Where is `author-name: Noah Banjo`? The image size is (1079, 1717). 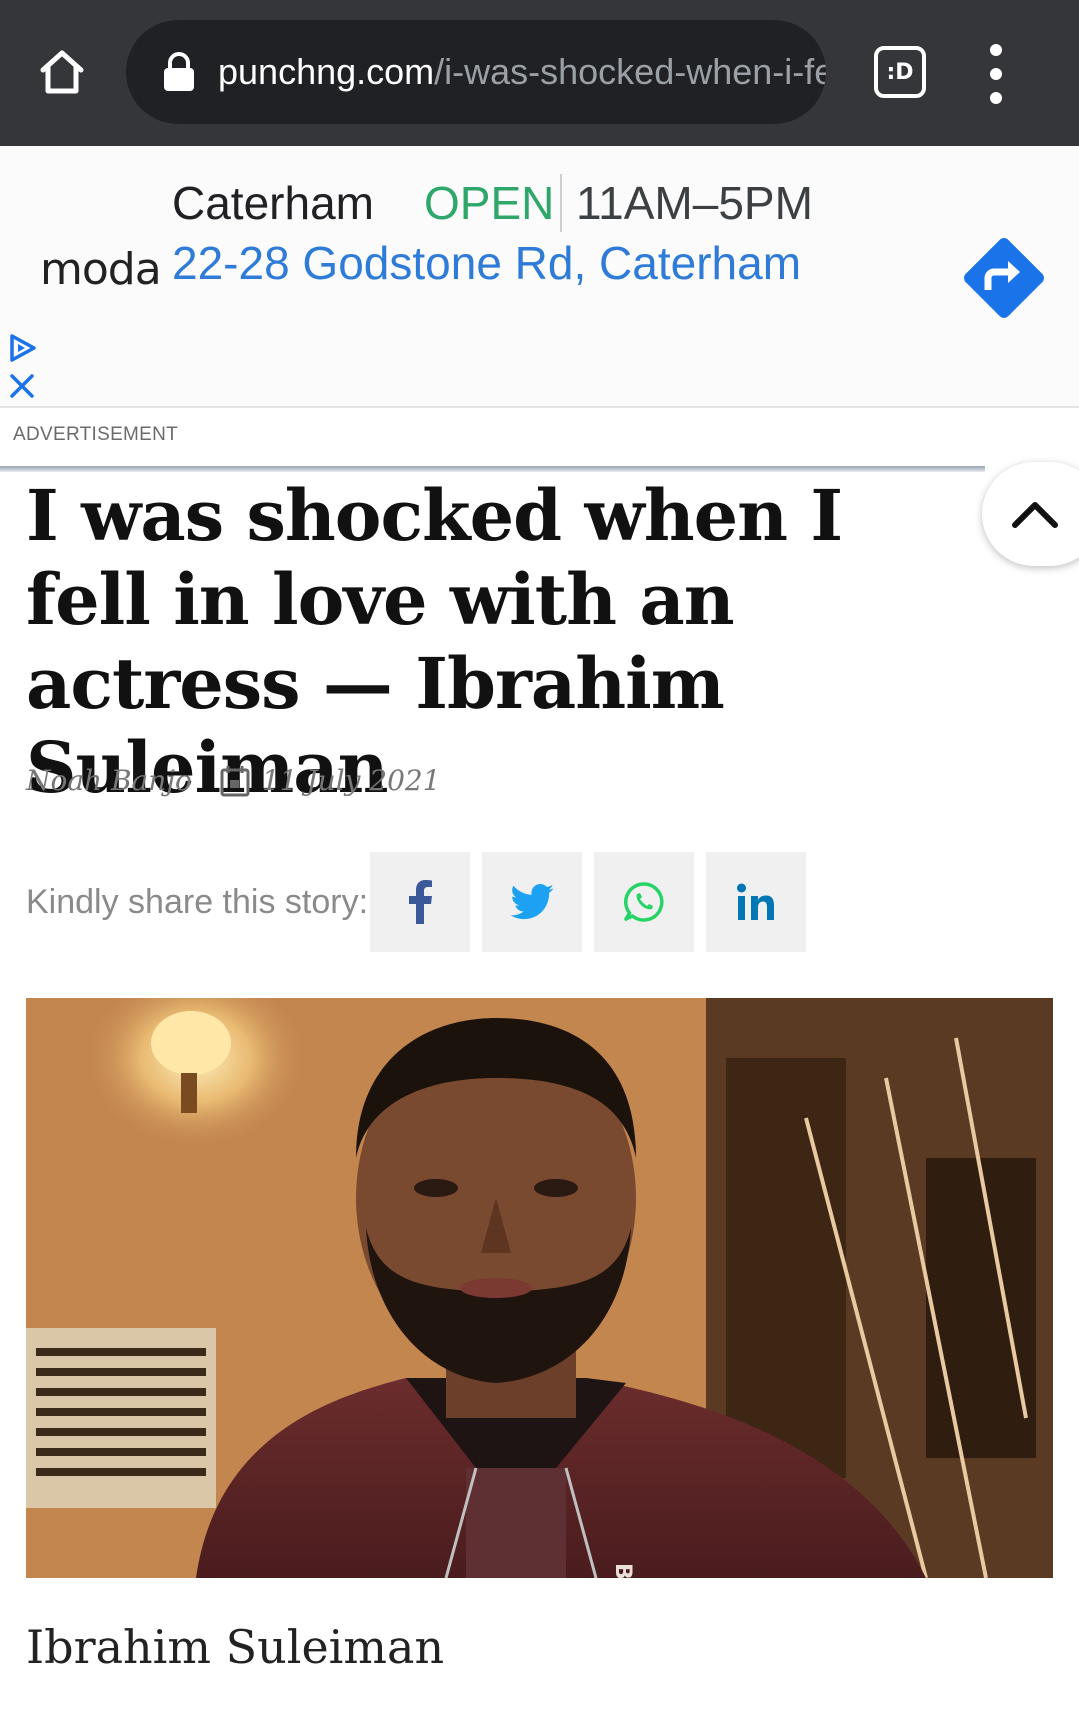
author-name: Noah Banjo is located at coordinates (109, 780).